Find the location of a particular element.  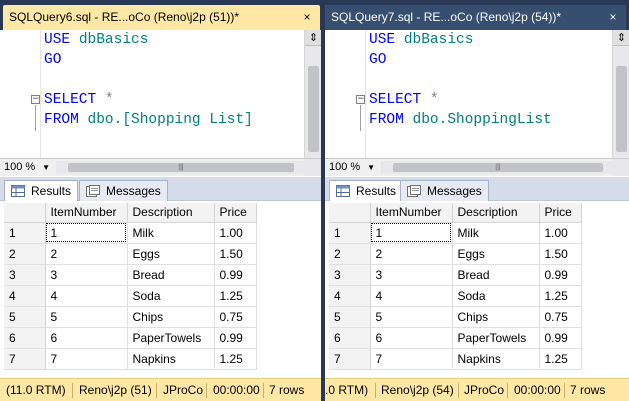

item-number-cell: 4 is located at coordinates (86, 296).